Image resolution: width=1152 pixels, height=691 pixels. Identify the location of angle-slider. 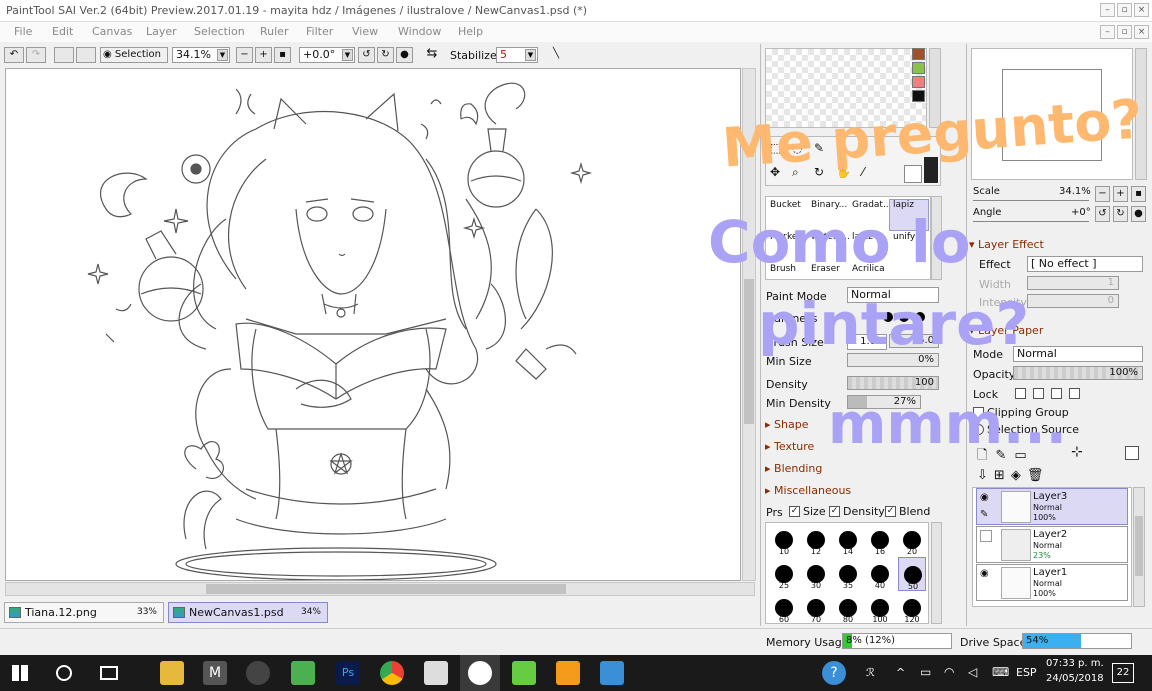
(1031, 221).